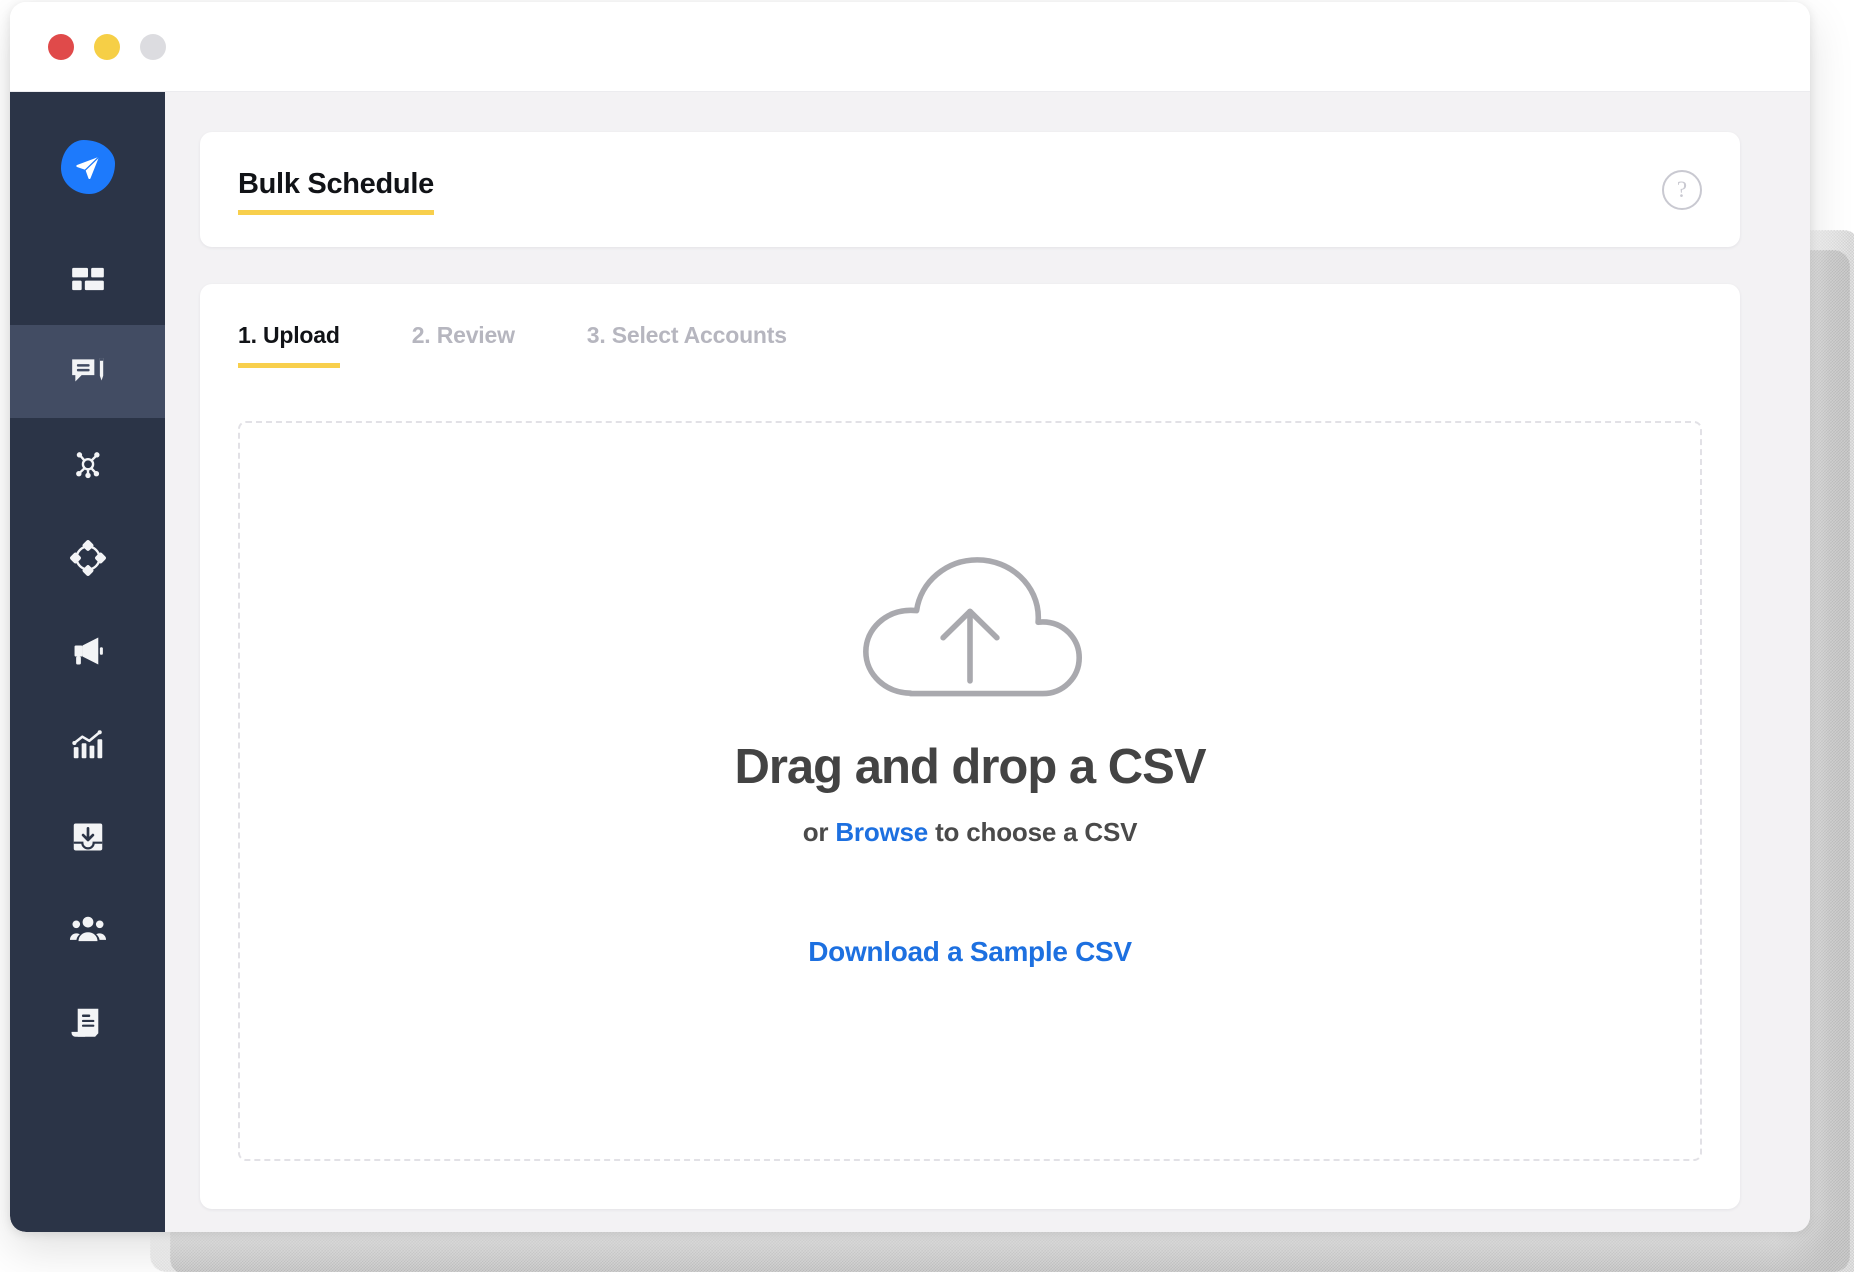  I want to click on sidebar-item-team, so click(87, 929).